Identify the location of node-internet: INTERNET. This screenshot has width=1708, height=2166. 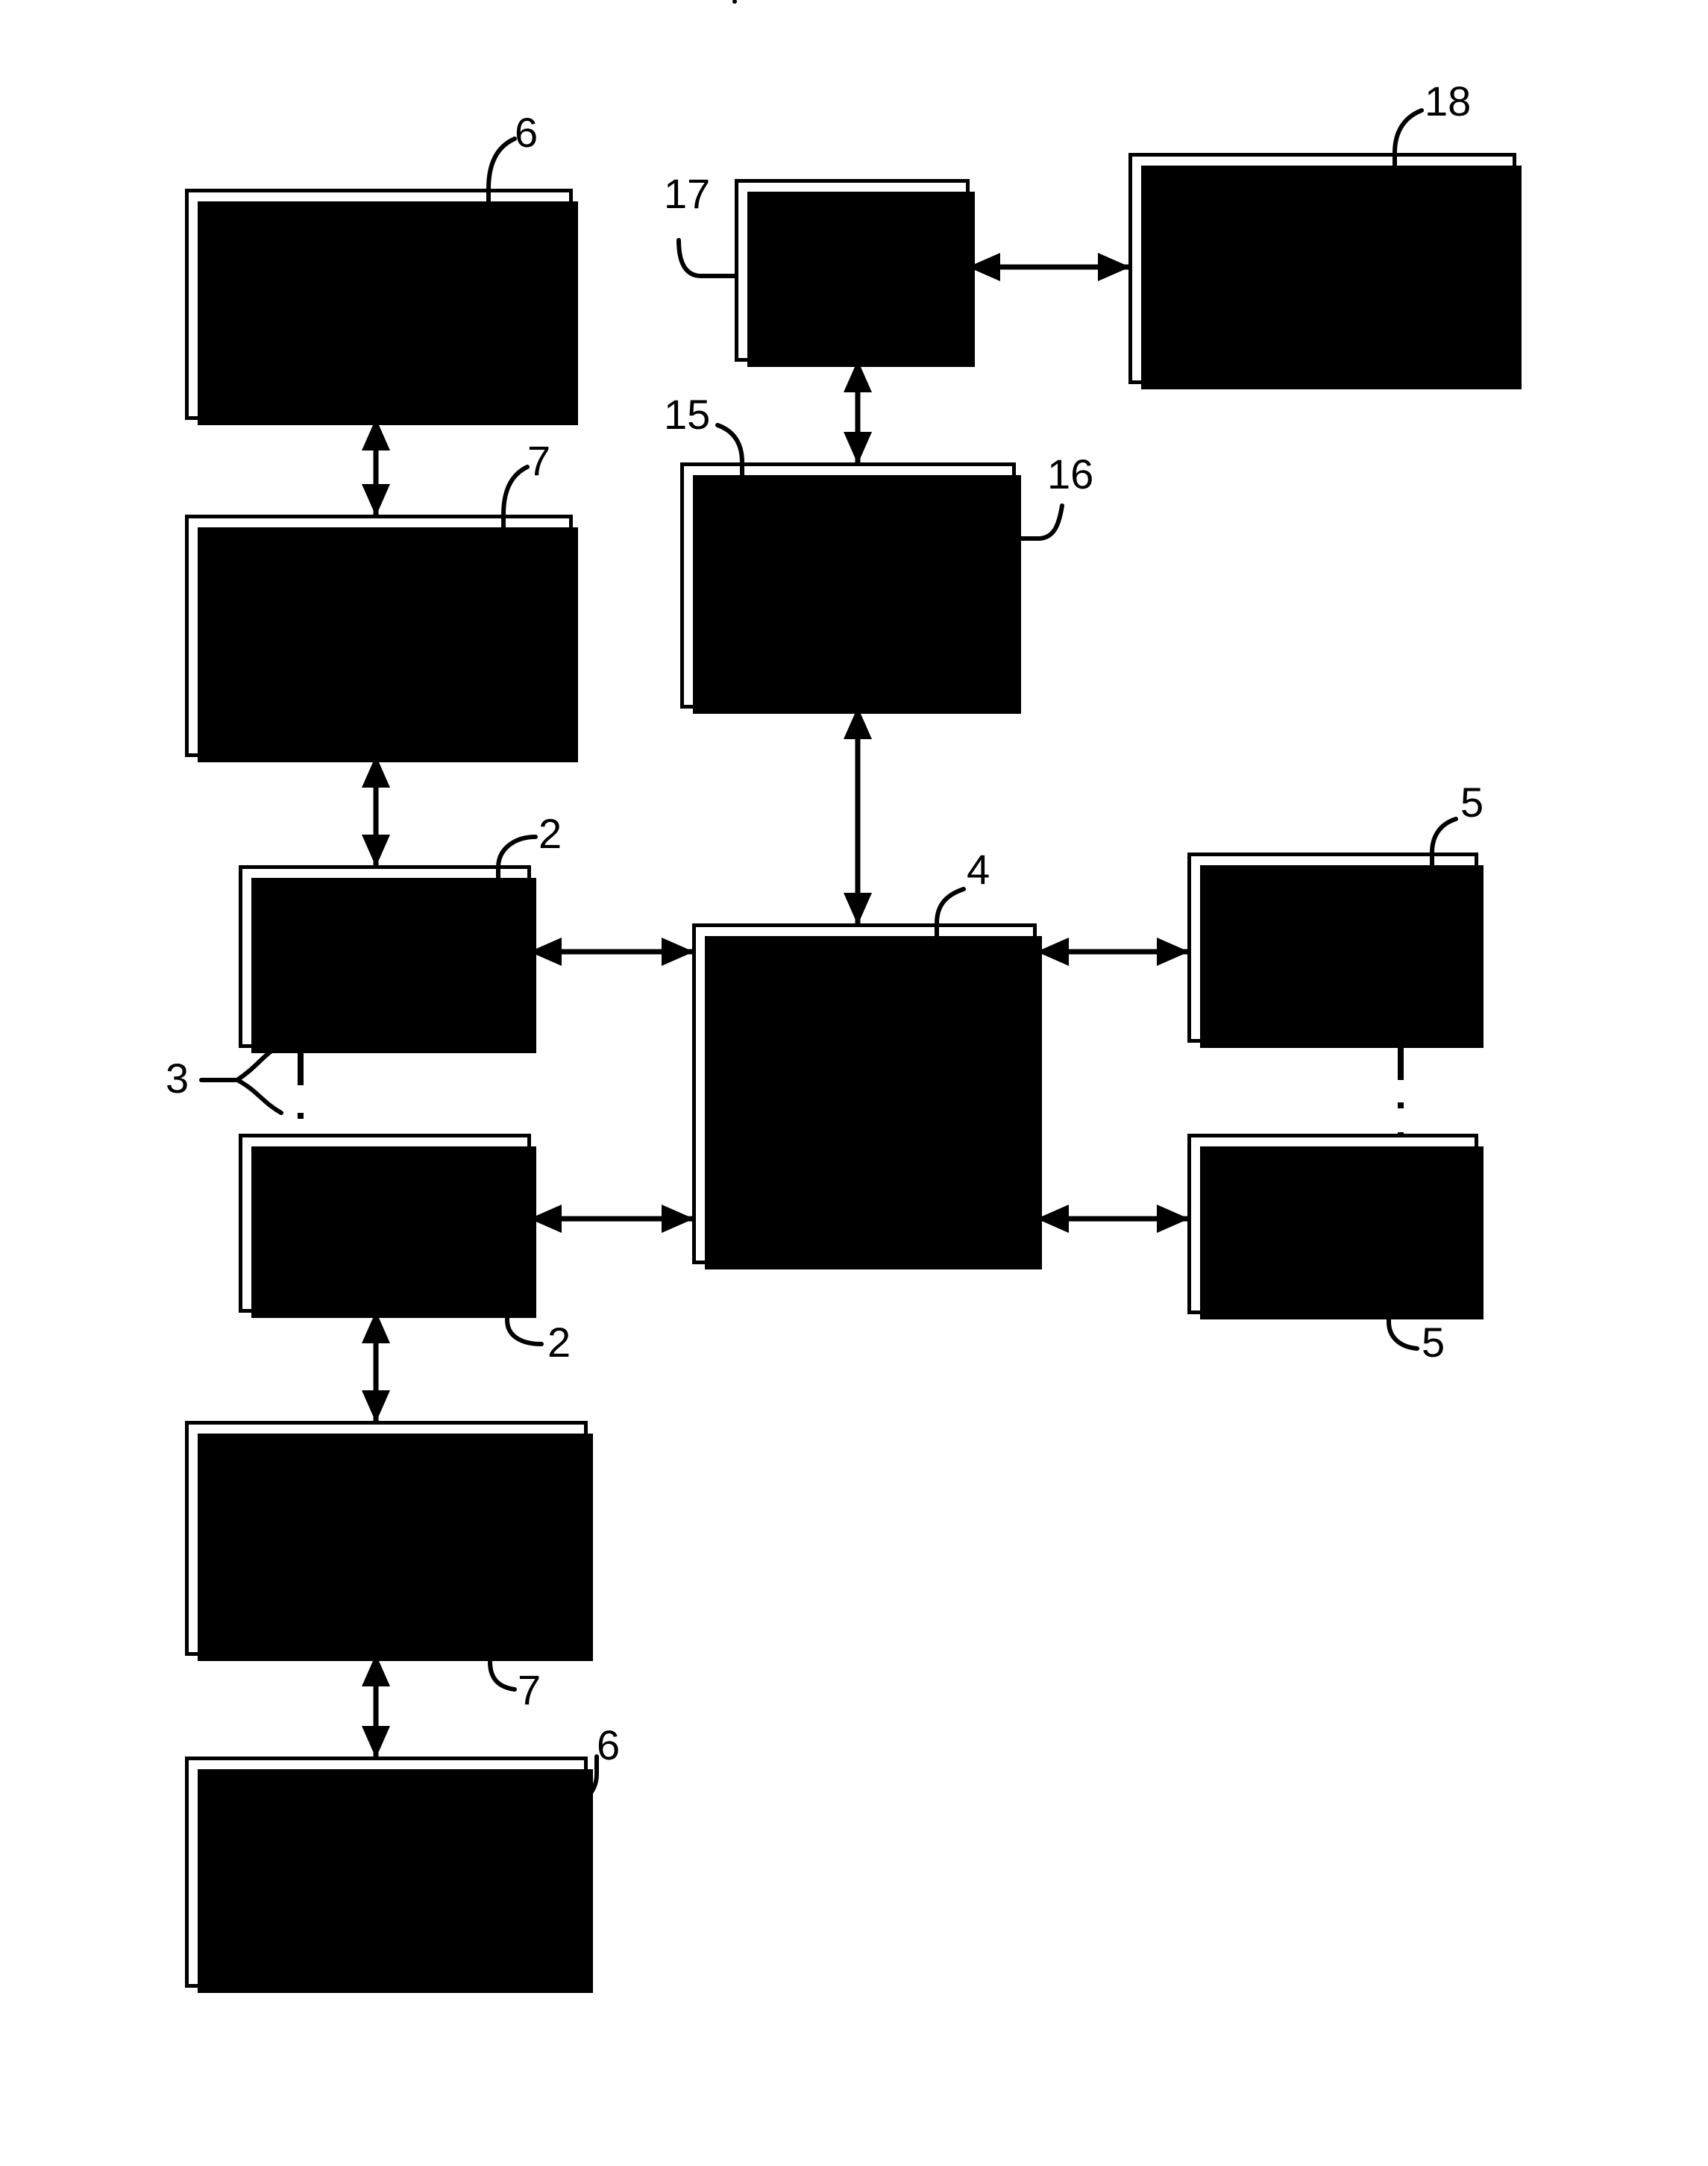
(867, 1096).